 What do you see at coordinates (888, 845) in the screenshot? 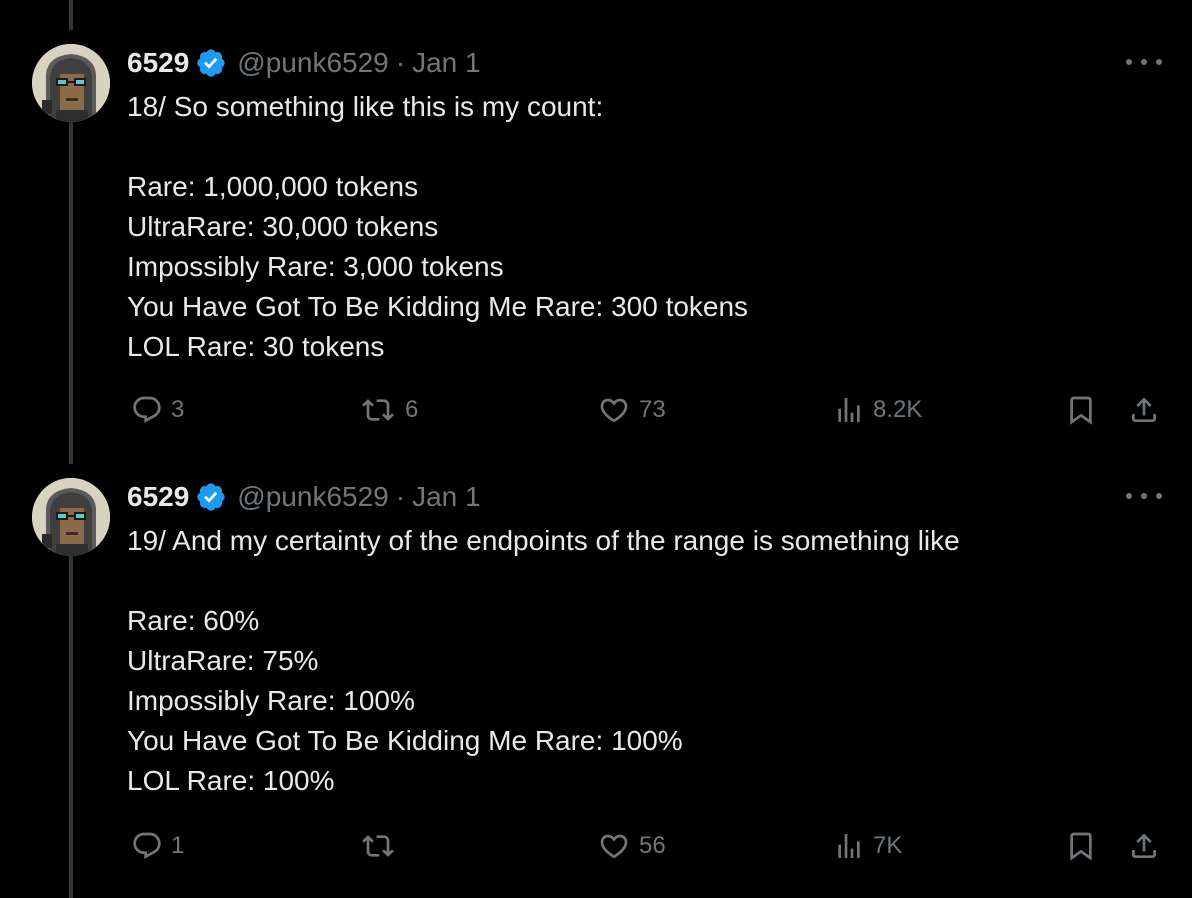
I see `views-count: 7K` at bounding box center [888, 845].